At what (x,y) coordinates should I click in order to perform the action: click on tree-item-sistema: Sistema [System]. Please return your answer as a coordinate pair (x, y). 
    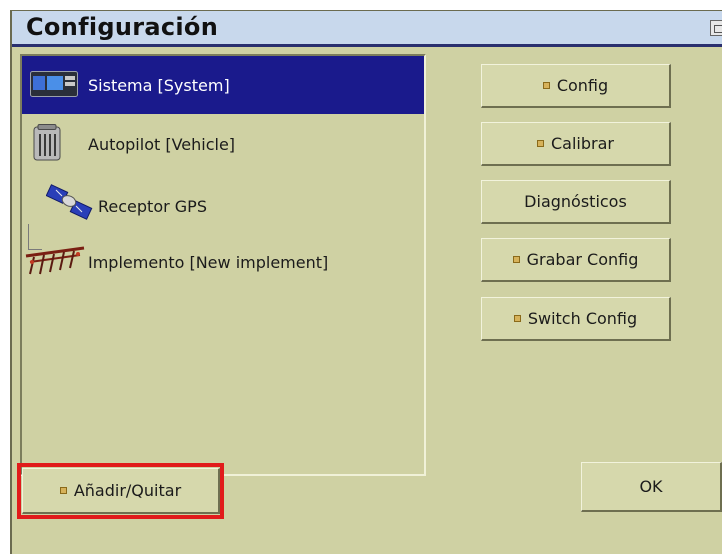
    Looking at the image, I should click on (223, 85).